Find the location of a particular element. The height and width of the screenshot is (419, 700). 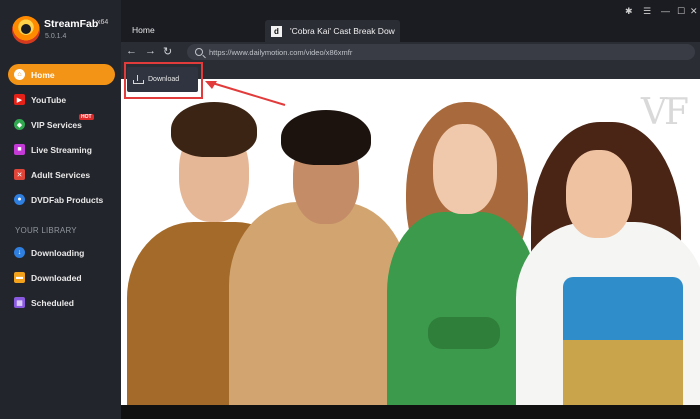

sidebar-item-label: Live Streaming is located at coordinates (61, 149).